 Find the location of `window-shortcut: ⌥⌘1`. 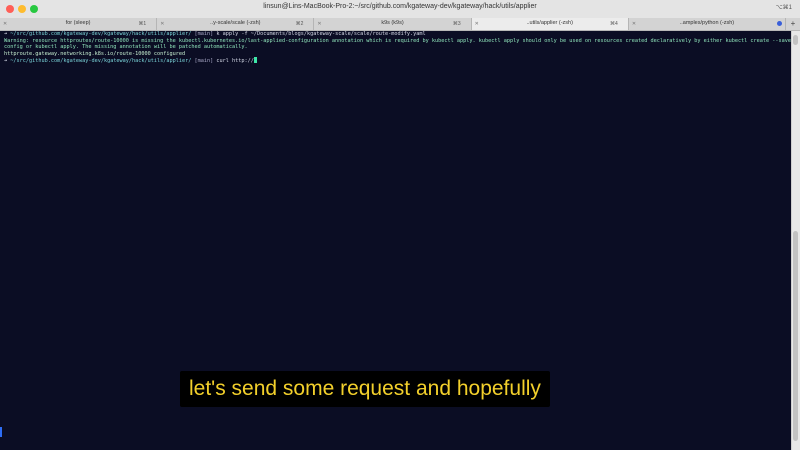

window-shortcut: ⌥⌘1 is located at coordinates (783, 8).